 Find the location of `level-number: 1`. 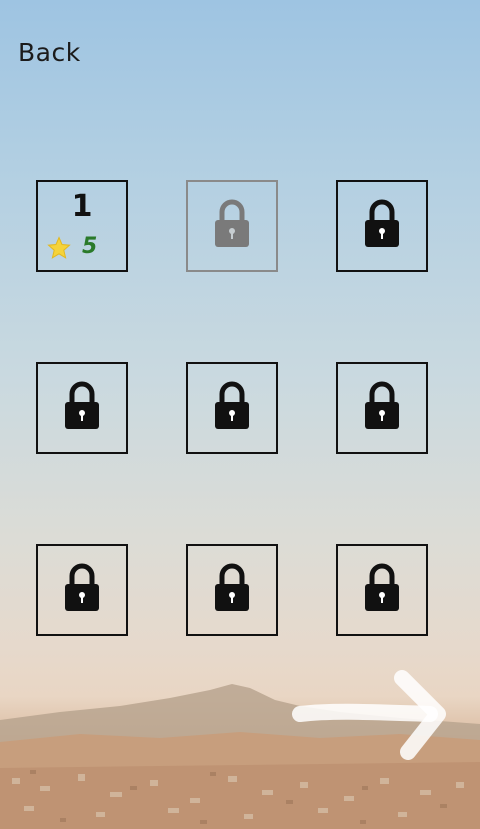

level-number: 1 is located at coordinates (82, 206).